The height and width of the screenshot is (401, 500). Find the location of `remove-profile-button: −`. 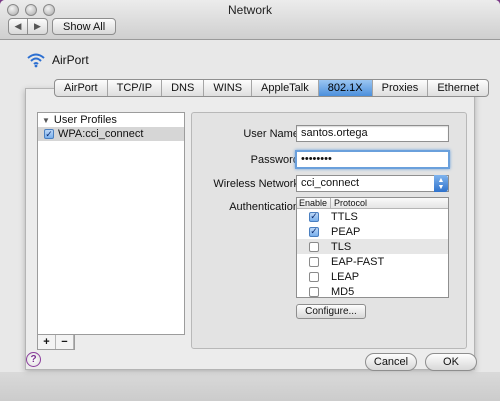

remove-profile-button: − is located at coordinates (65, 342).